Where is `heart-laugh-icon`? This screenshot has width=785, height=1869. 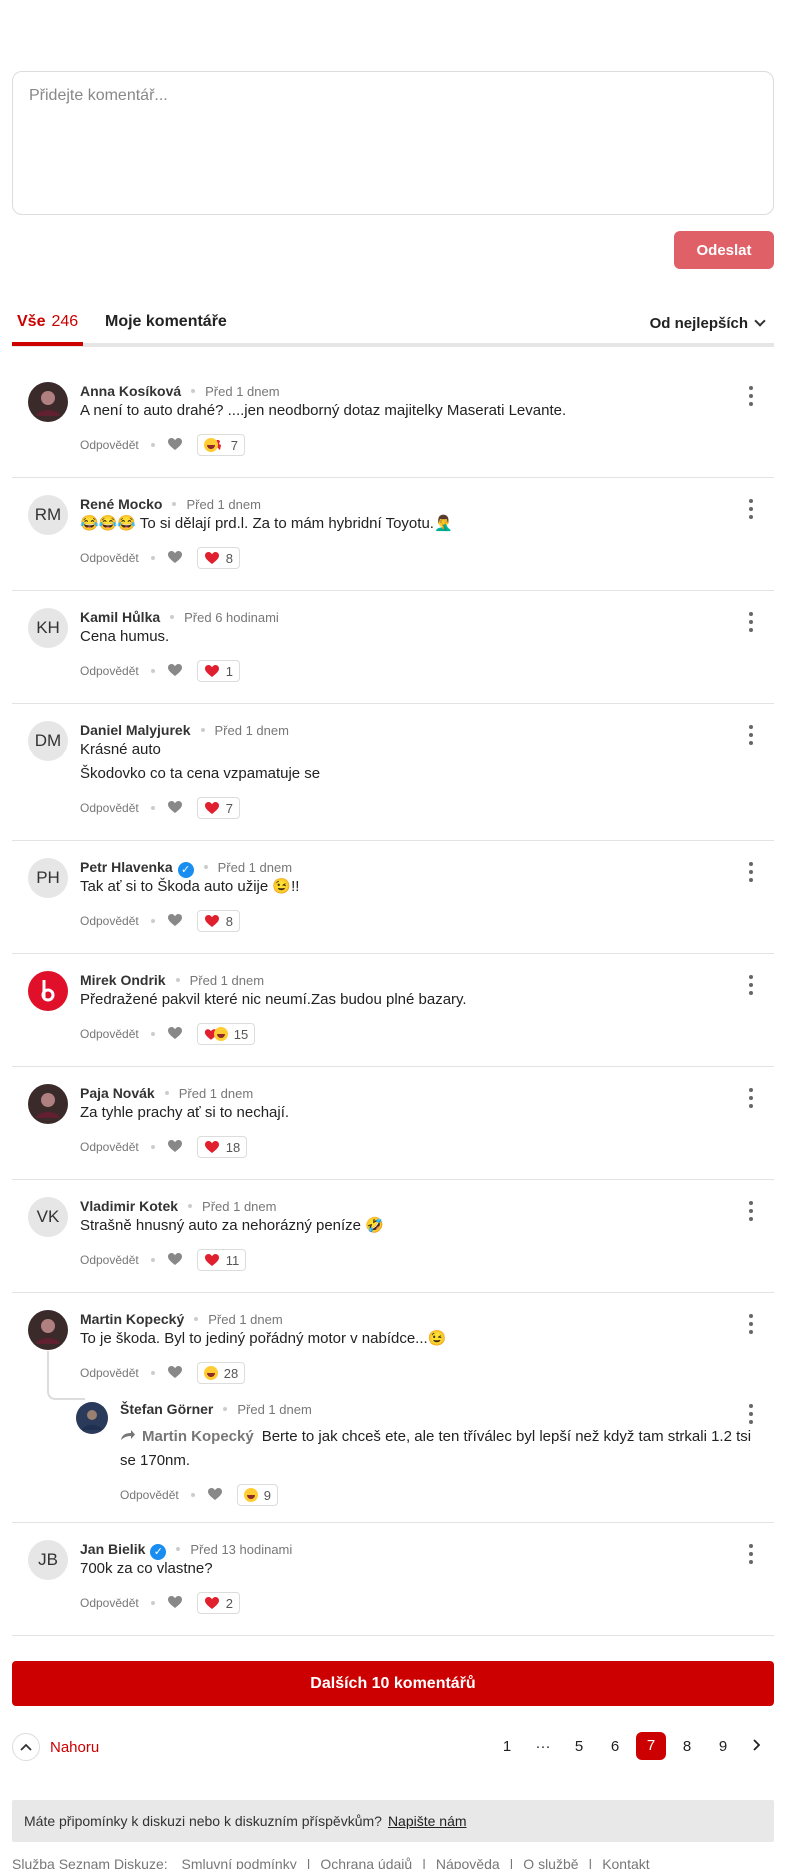 heart-laugh-icon is located at coordinates (216, 1034).